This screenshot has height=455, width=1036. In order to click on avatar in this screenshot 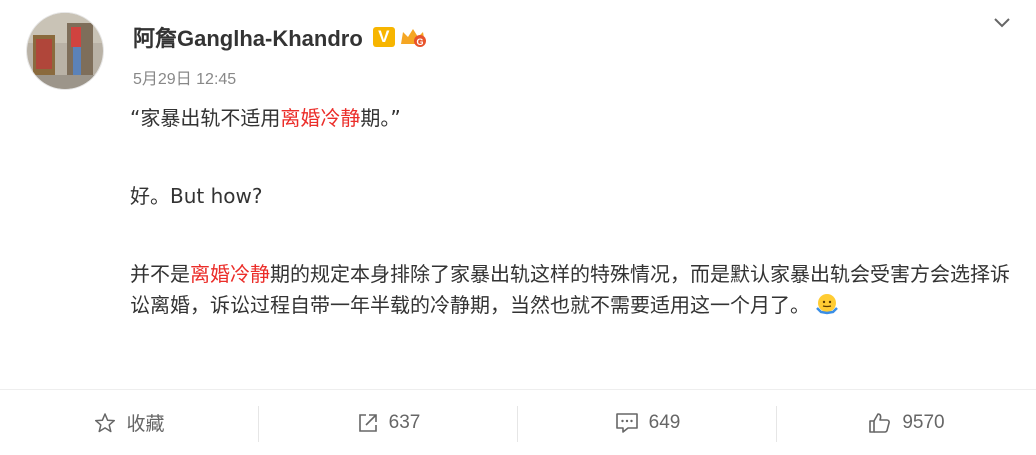, I will do `click(65, 51)`.